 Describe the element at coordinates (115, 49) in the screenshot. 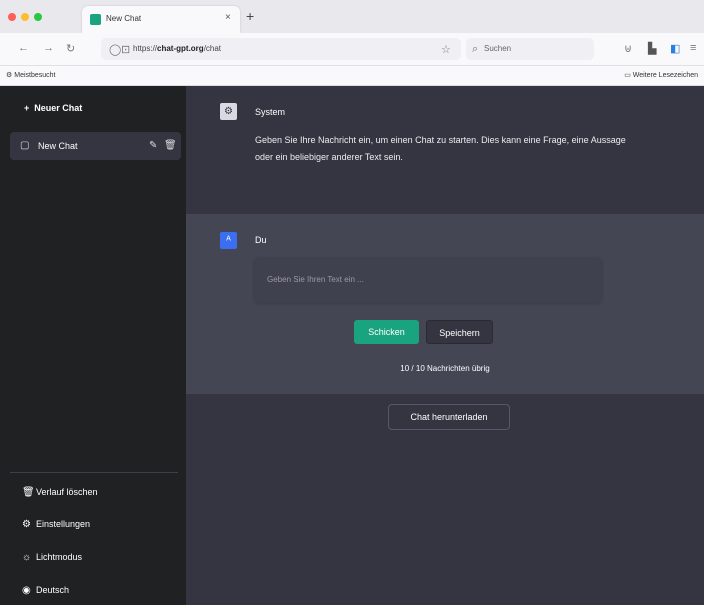

I see `shield-icon: ◯` at that location.